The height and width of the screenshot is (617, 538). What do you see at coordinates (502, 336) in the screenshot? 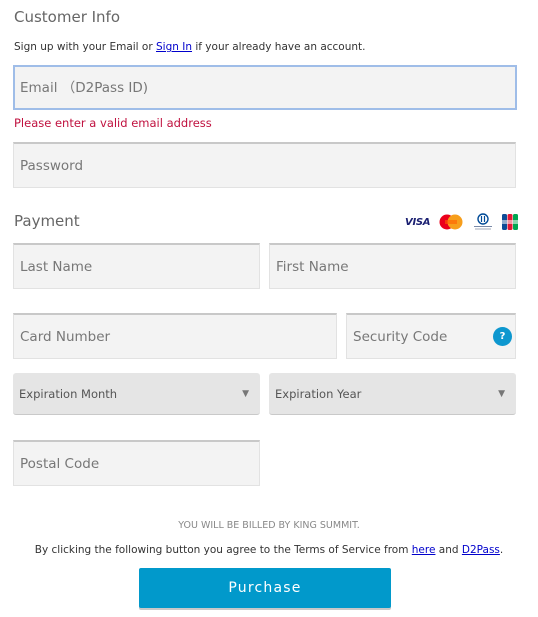
I see `security-code-help-icon: ?` at bounding box center [502, 336].